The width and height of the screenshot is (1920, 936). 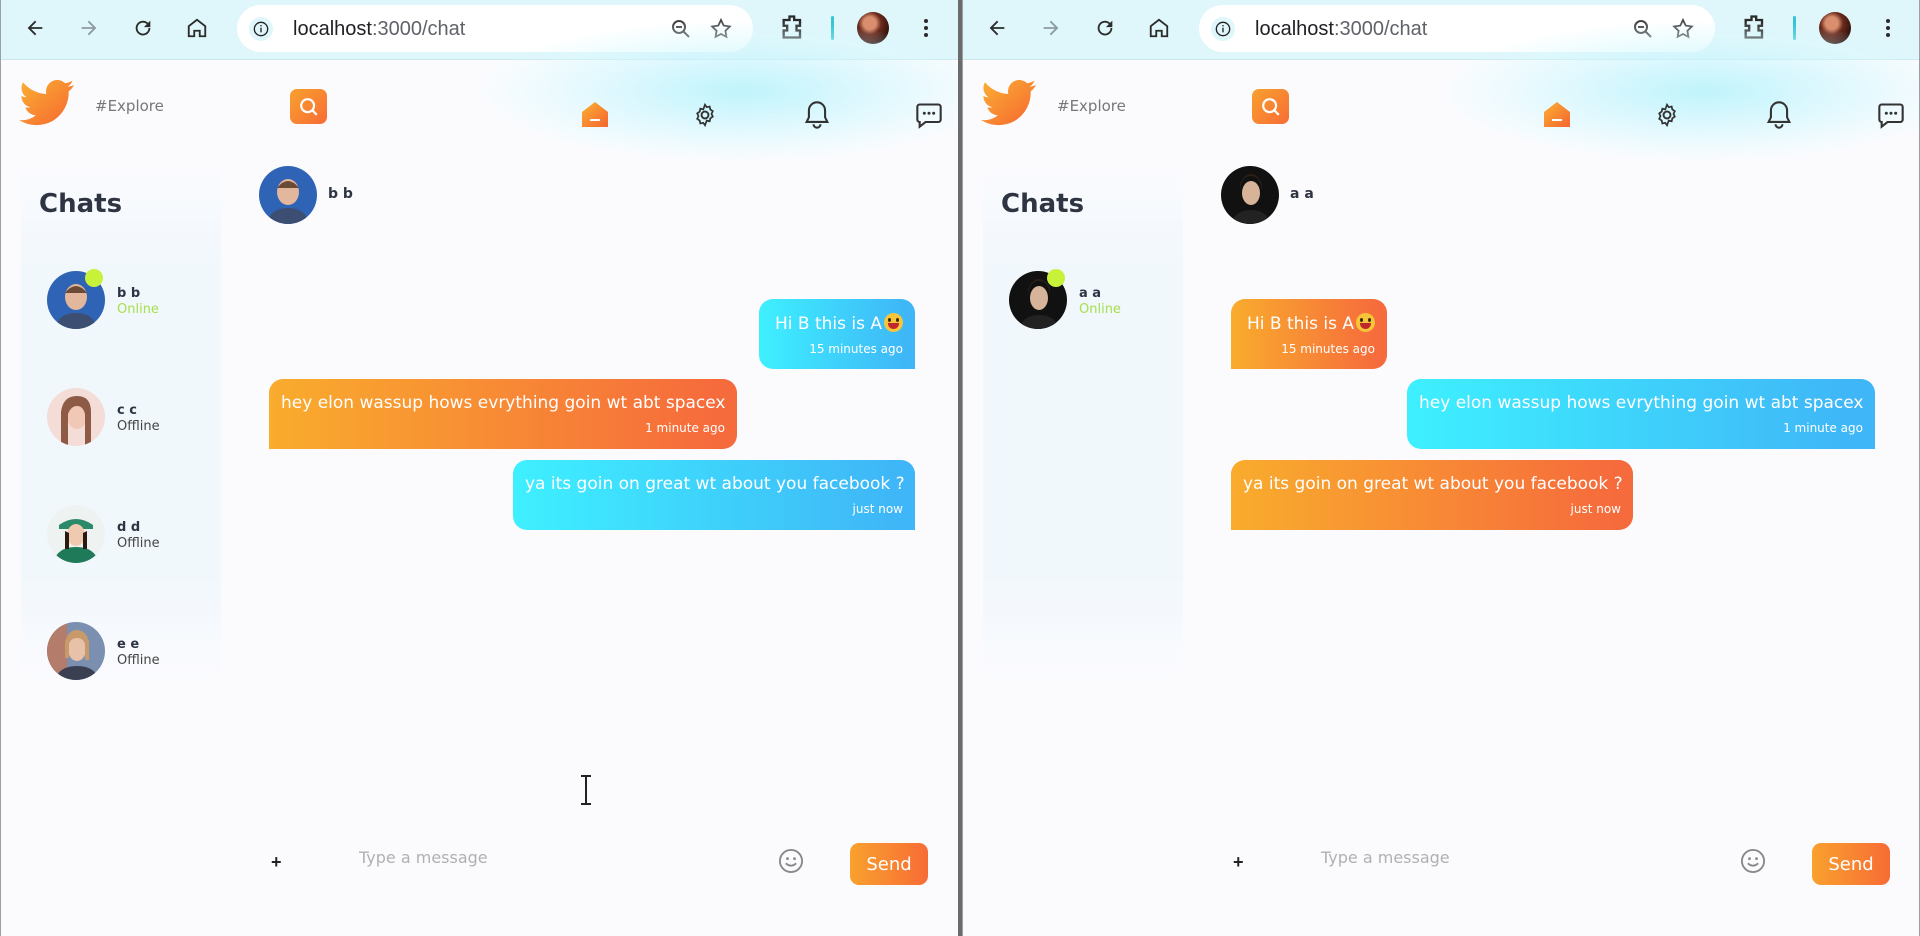 I want to click on chat-list-item: c c Offline, so click(x=132, y=418).